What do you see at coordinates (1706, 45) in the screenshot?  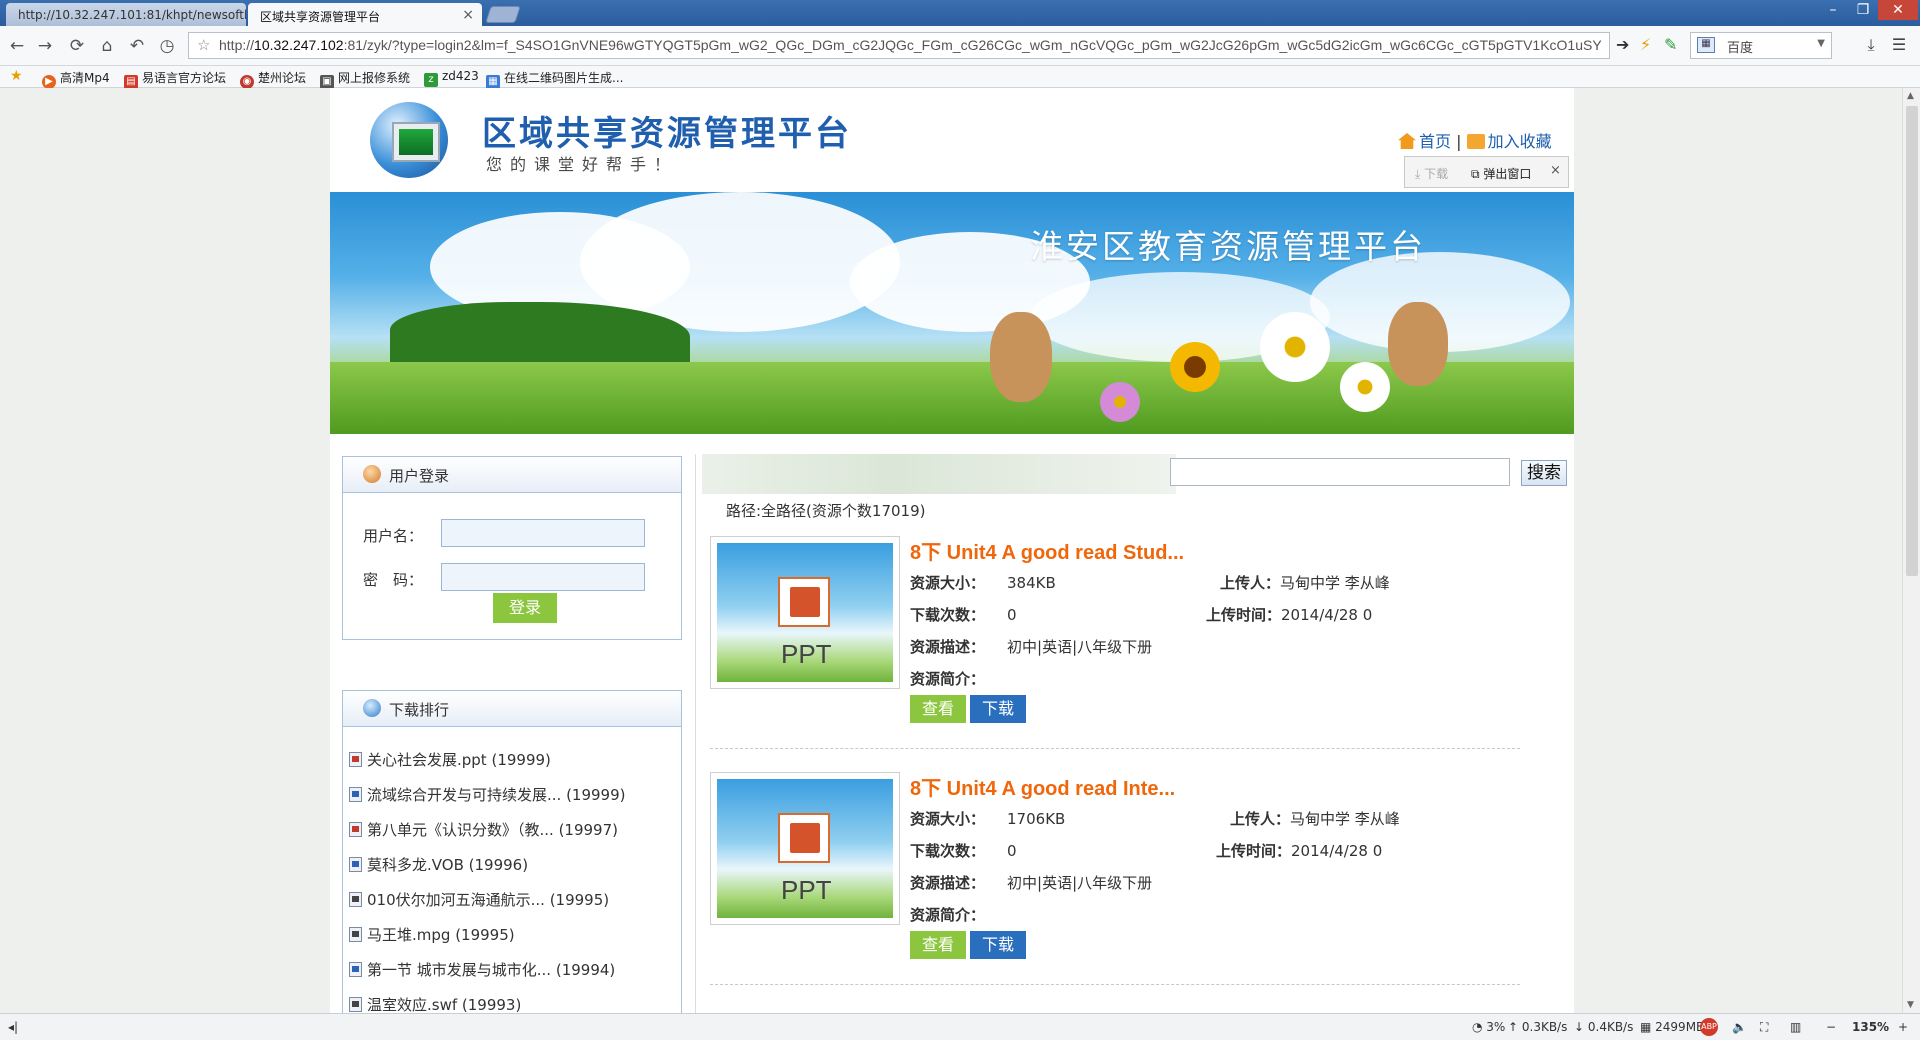 I see `image-icon: ▦` at bounding box center [1706, 45].